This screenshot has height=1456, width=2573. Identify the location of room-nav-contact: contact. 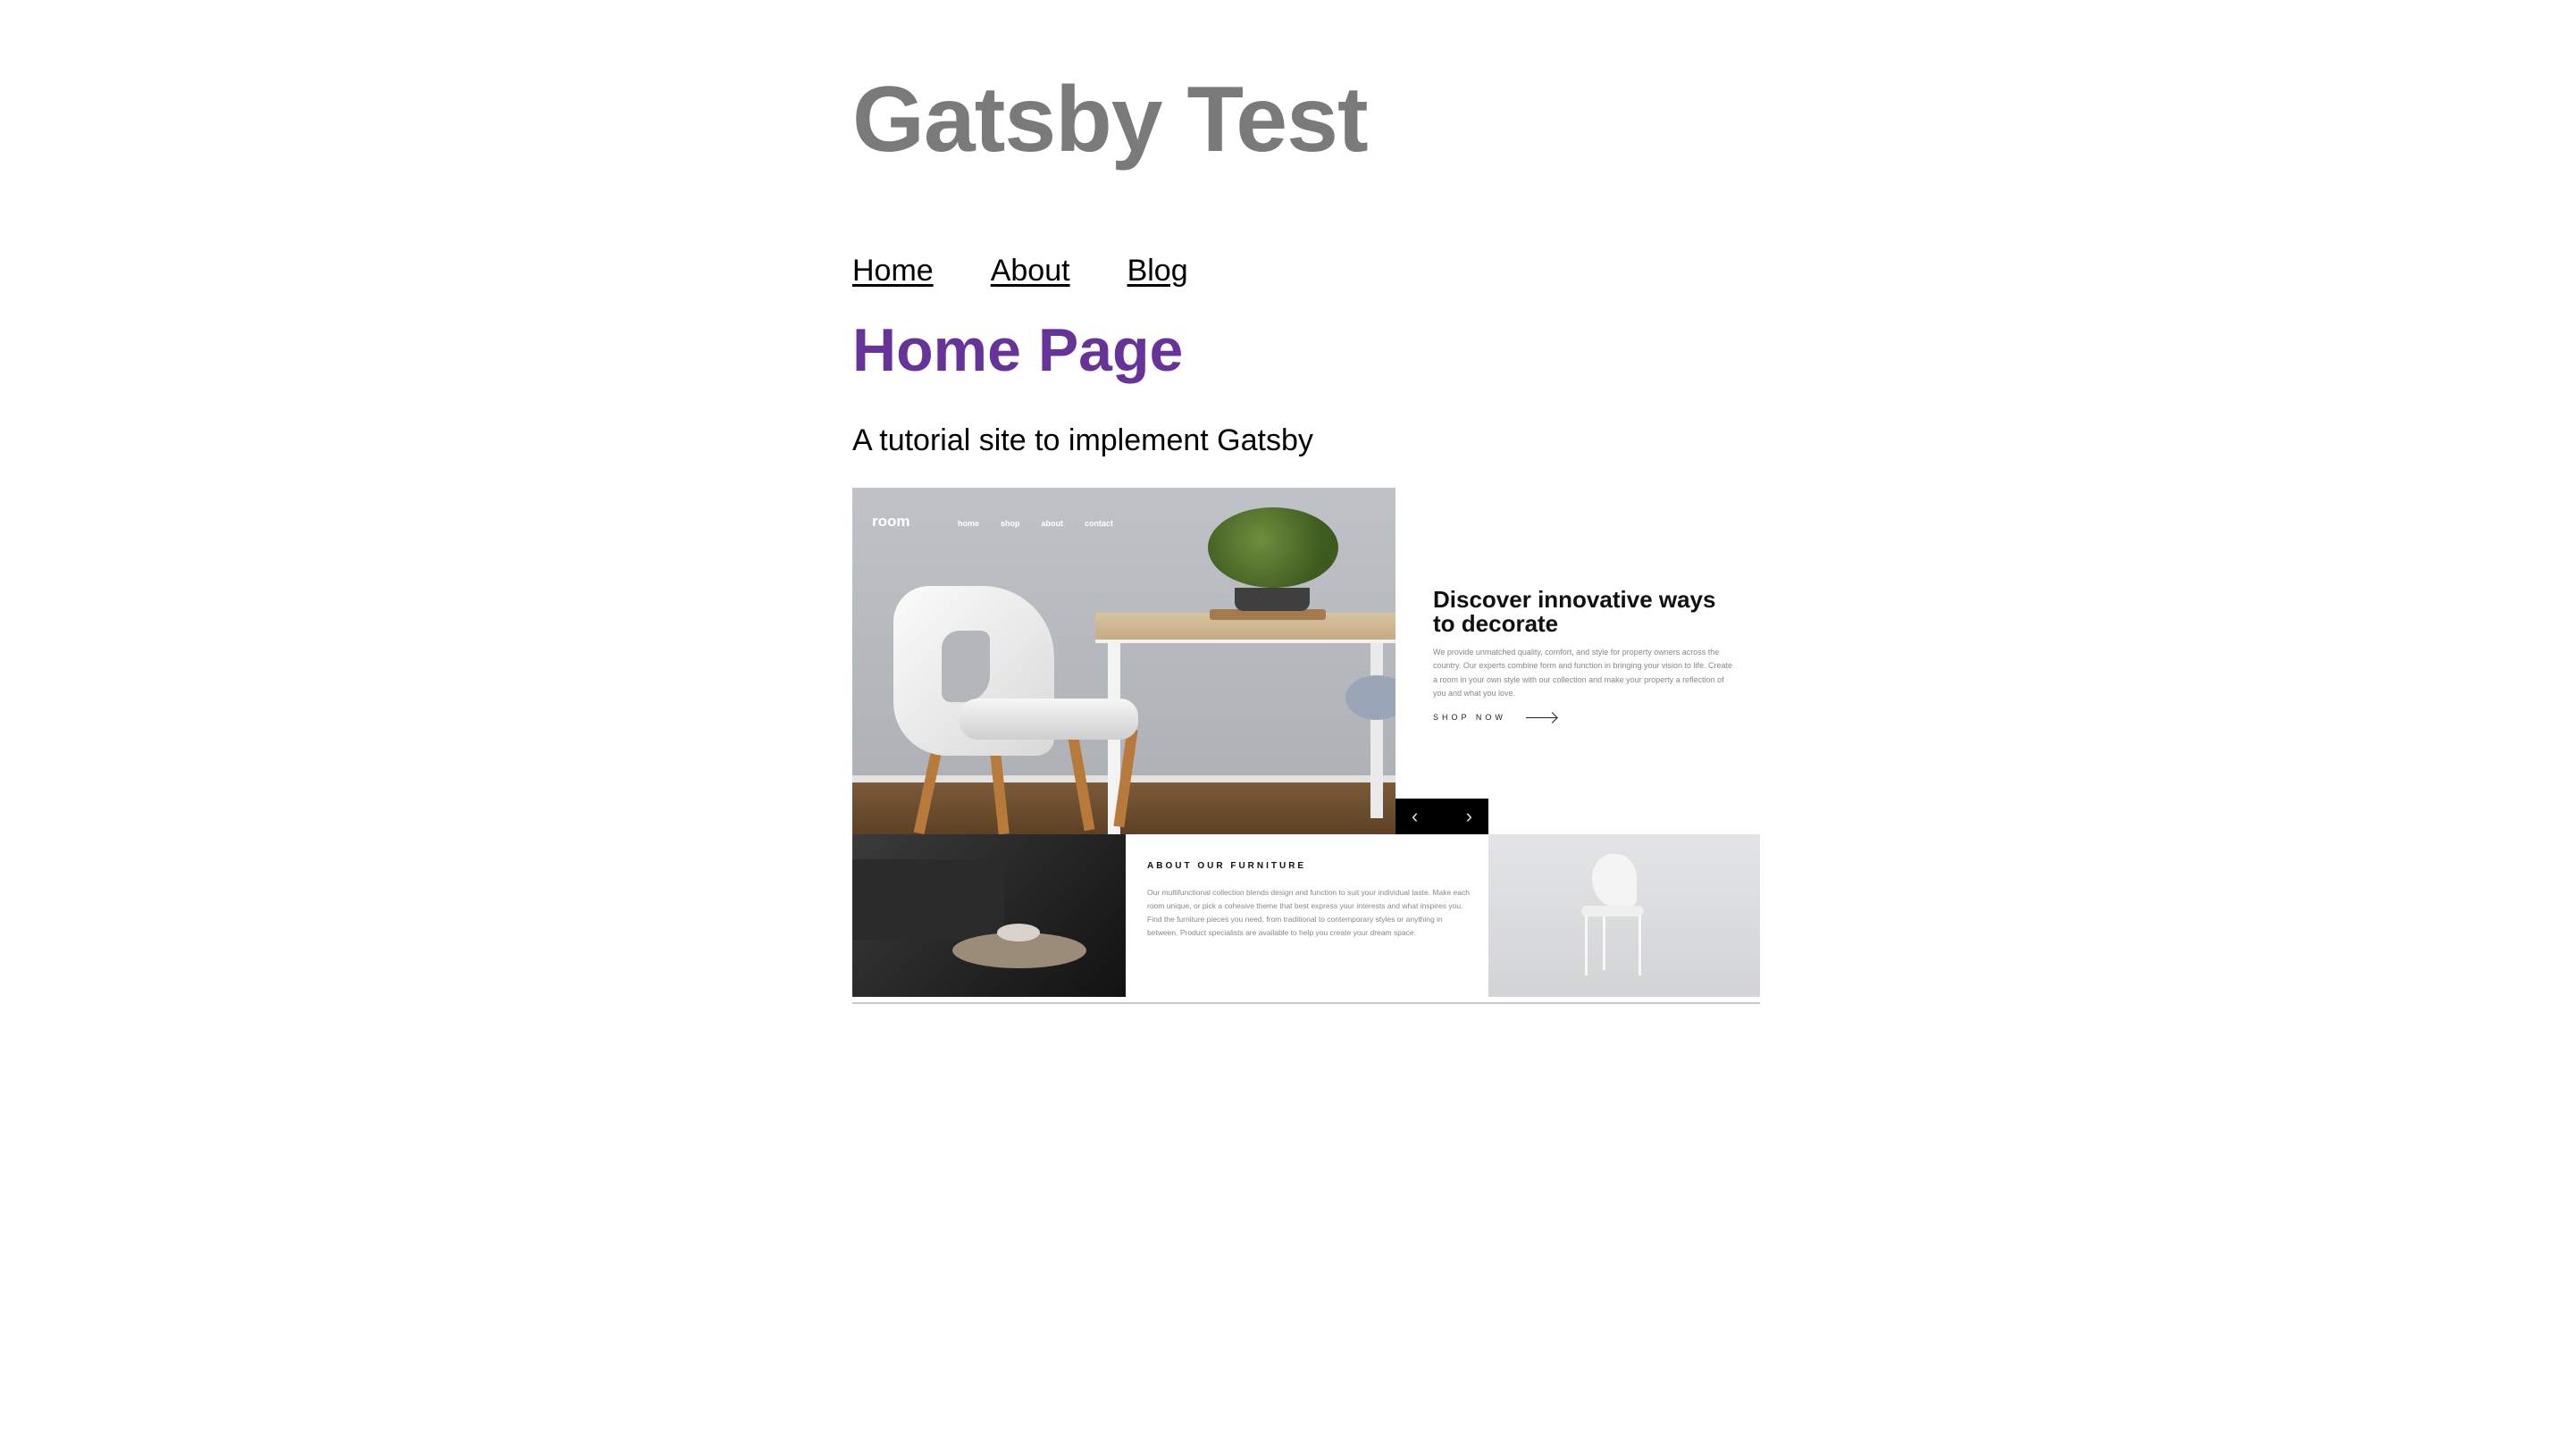
(1099, 523).